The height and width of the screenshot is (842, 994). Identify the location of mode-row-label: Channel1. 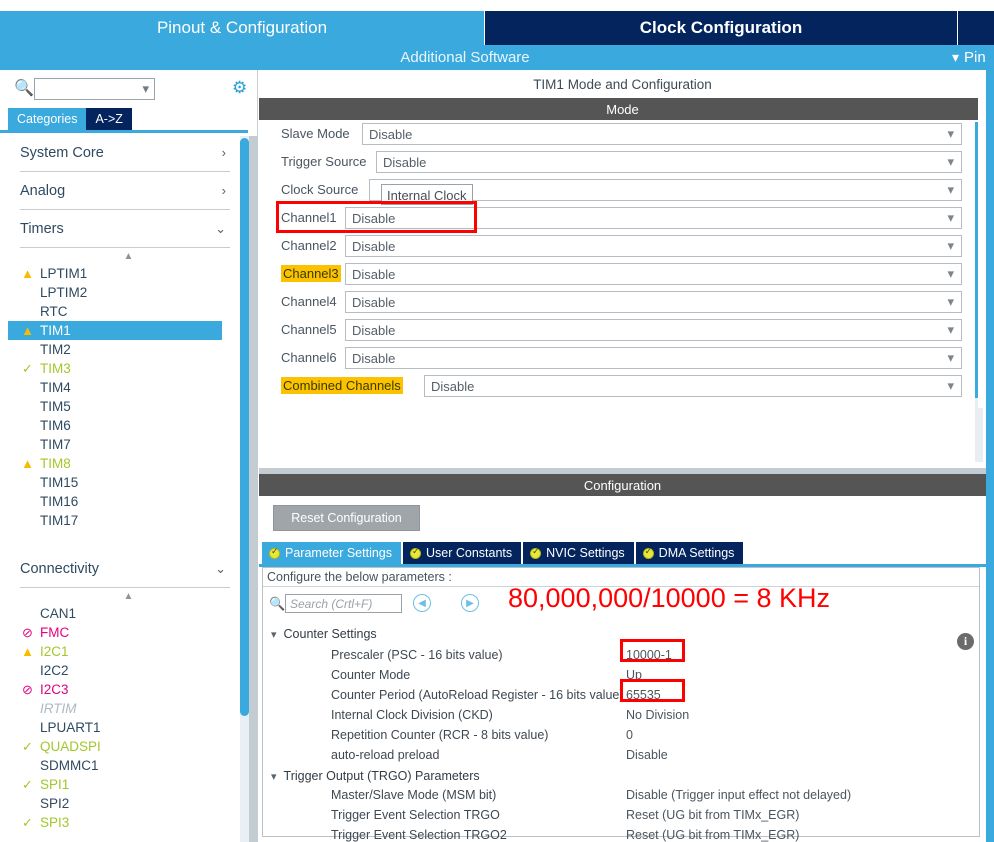
(309, 217).